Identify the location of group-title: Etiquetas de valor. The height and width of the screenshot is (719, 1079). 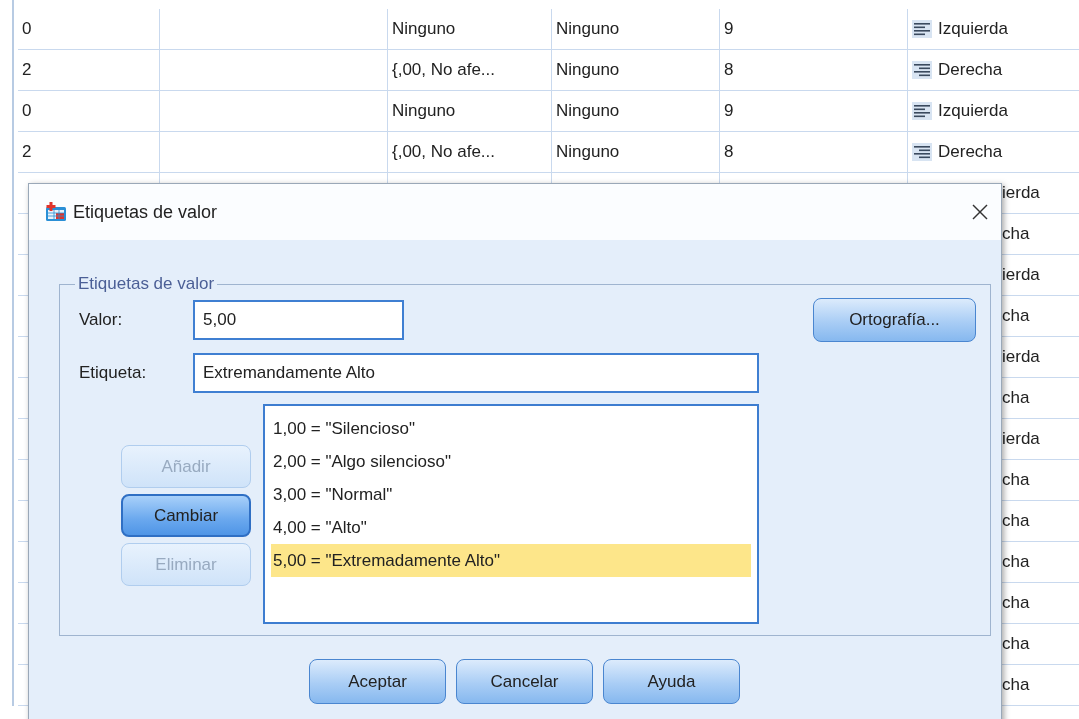
(146, 284).